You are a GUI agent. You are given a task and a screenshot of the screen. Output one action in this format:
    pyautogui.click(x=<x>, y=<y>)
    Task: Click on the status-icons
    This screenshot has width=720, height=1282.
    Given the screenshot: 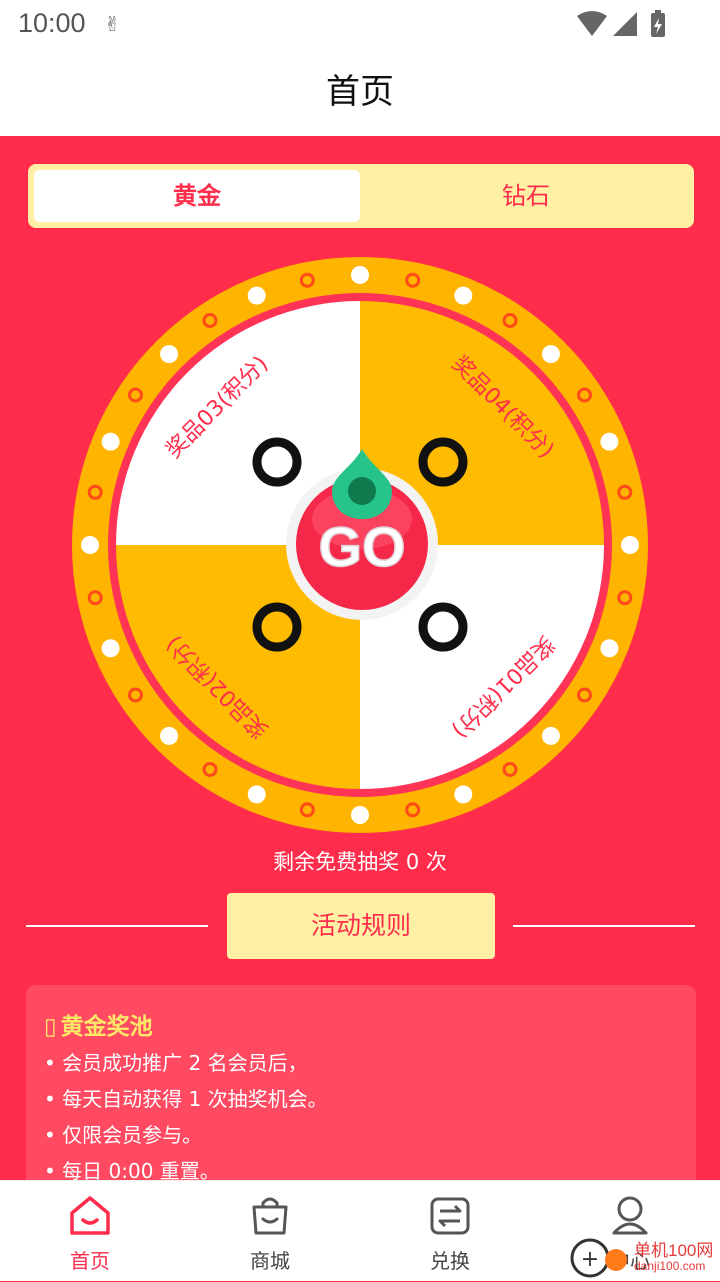 What is the action you would take?
    pyautogui.click(x=622, y=27)
    